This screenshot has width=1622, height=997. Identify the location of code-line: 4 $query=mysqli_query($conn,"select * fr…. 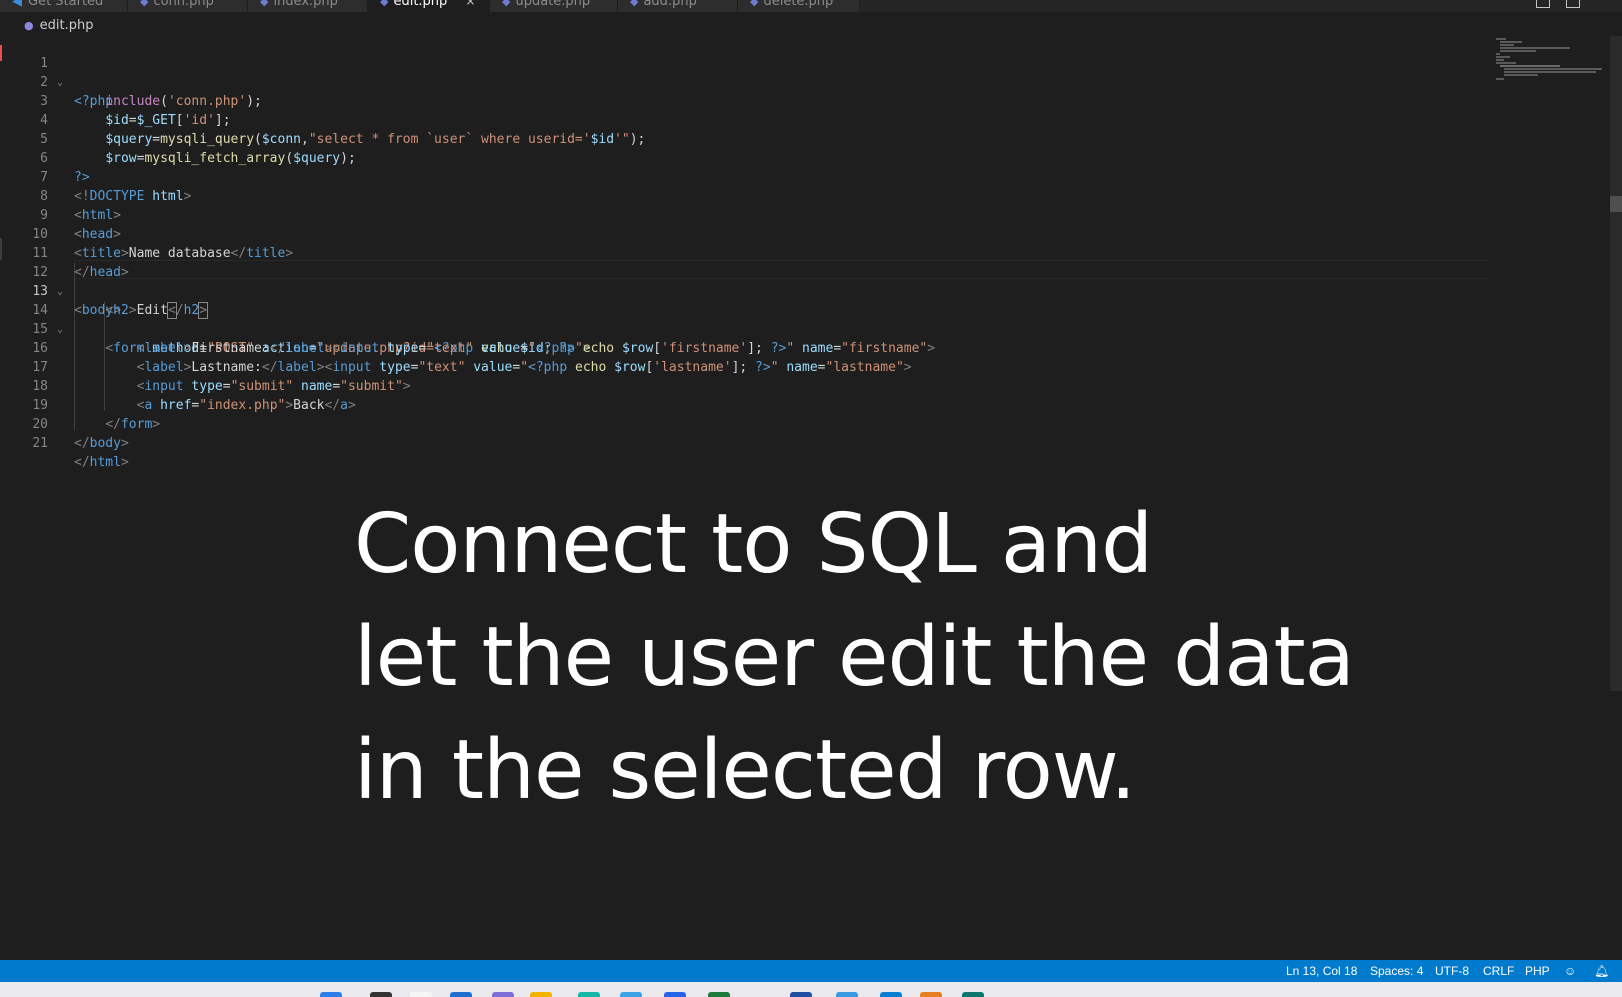
(322, 119).